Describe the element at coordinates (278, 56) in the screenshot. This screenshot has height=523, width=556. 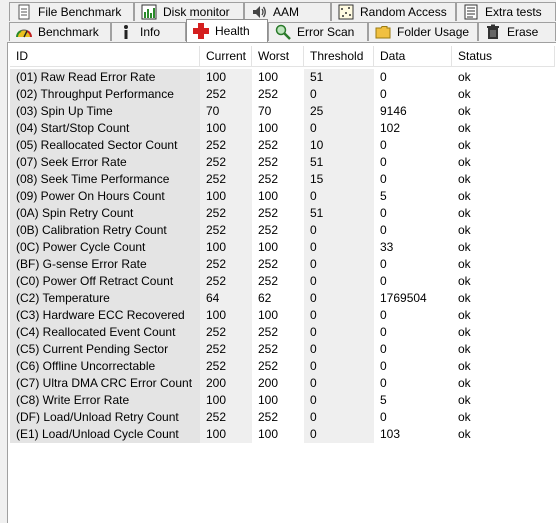
I see `column-header-worst: Worst` at that location.